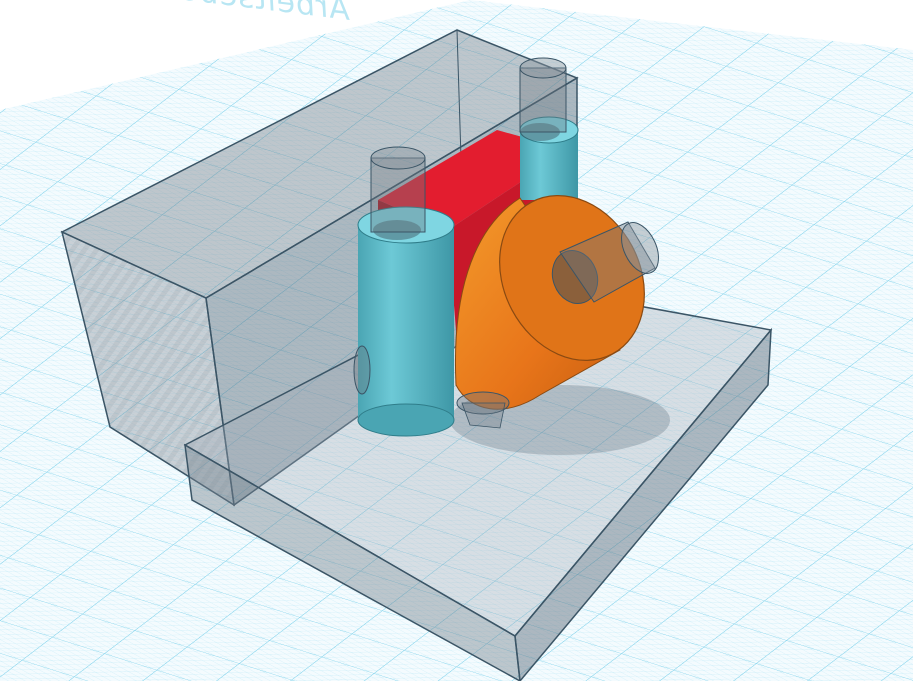 The image size is (913, 681). What do you see at coordinates (406, 420) in the screenshot?
I see `blue-cylinder-left-bottom` at bounding box center [406, 420].